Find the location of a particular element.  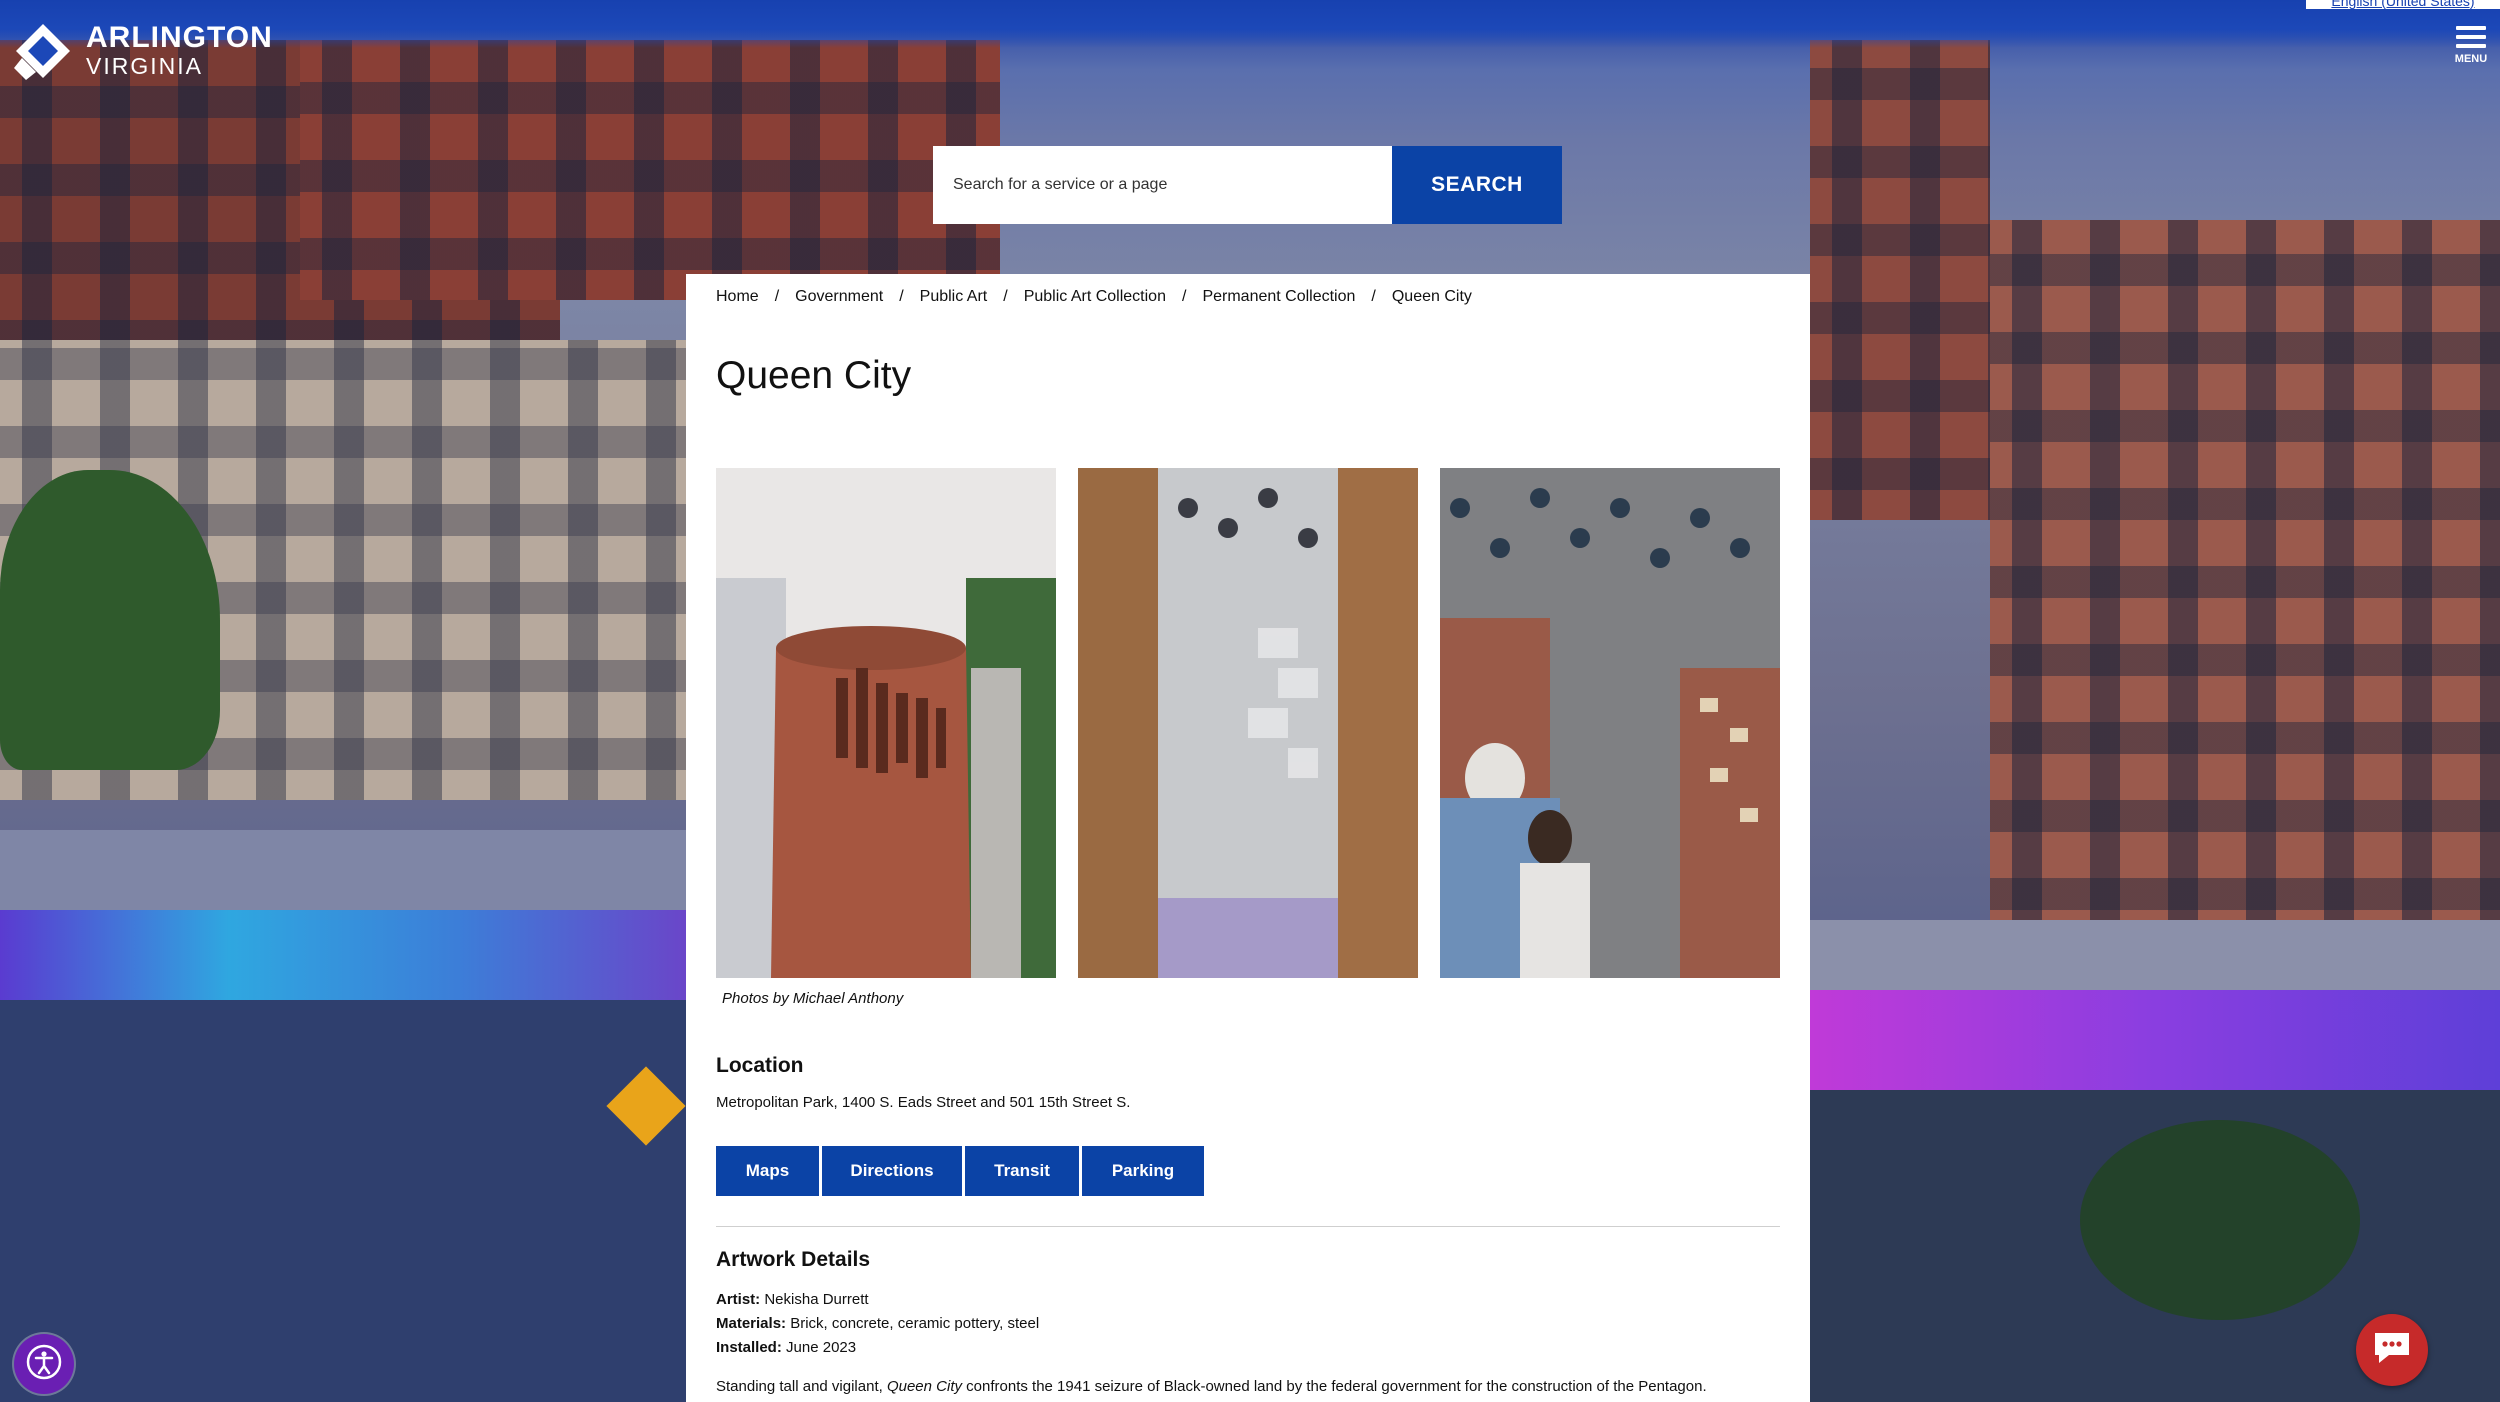

logo-text: ARLINGTON VIRGINIA is located at coordinates (179, 50).